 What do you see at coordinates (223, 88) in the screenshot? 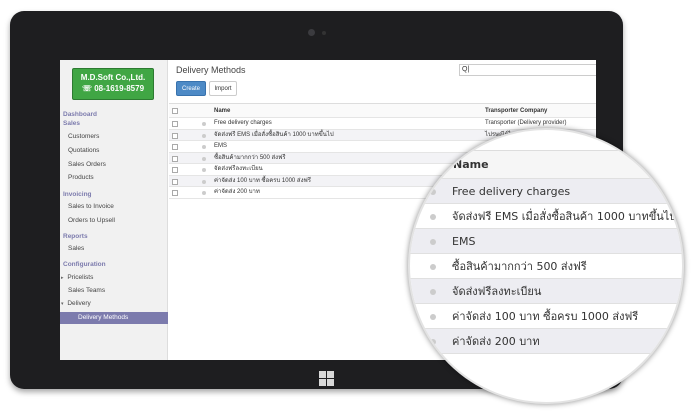
I see `import-button: Import` at bounding box center [223, 88].